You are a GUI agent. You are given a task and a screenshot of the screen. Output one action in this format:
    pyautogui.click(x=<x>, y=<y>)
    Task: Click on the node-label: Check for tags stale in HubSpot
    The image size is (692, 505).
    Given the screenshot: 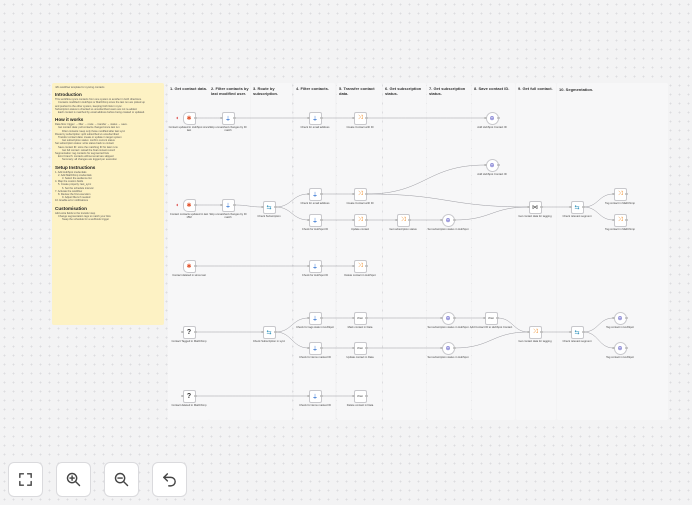 What is the action you would take?
    pyautogui.click(x=315, y=327)
    